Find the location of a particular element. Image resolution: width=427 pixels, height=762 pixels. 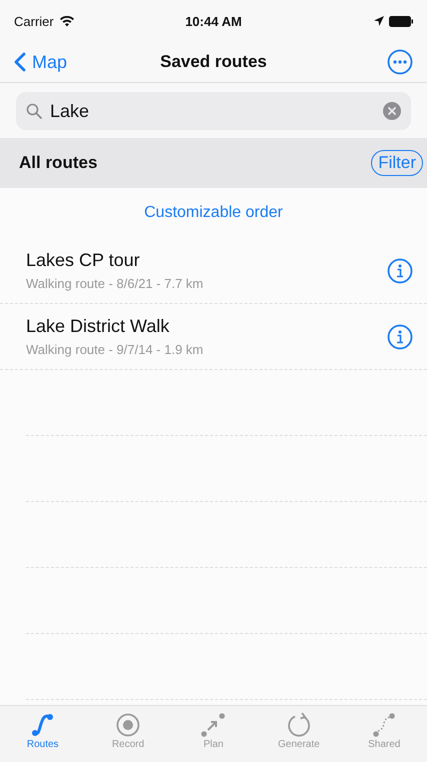

search-input: Lake is located at coordinates (212, 111).